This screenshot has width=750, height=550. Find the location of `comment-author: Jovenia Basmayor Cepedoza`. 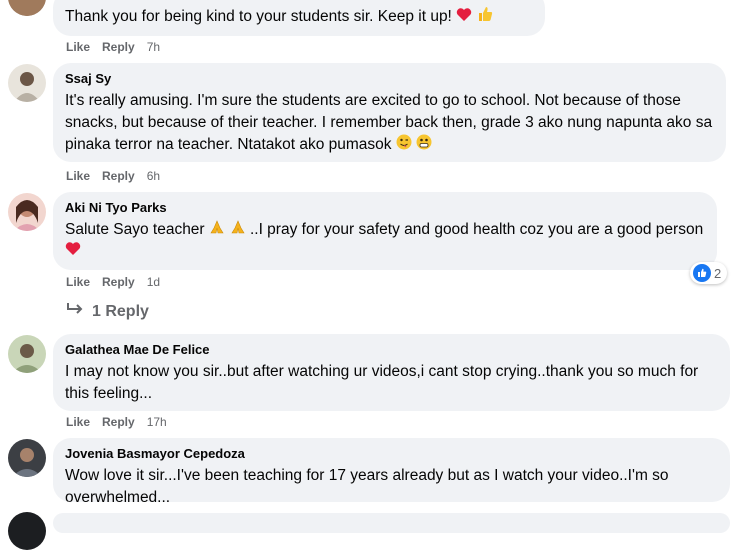

comment-author: Jovenia Basmayor Cepedoza is located at coordinates (391, 453).